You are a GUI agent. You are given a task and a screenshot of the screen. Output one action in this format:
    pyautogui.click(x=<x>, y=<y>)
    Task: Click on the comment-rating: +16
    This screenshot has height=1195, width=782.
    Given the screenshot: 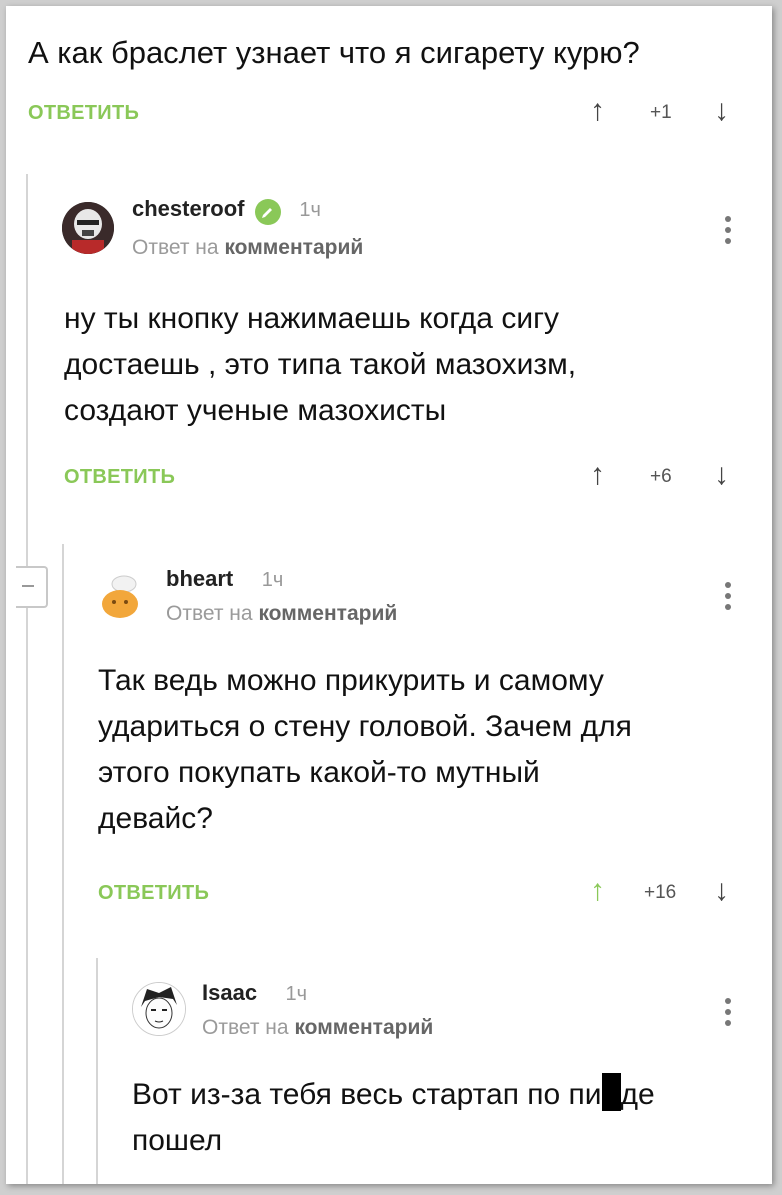 What is the action you would take?
    pyautogui.click(x=660, y=892)
    